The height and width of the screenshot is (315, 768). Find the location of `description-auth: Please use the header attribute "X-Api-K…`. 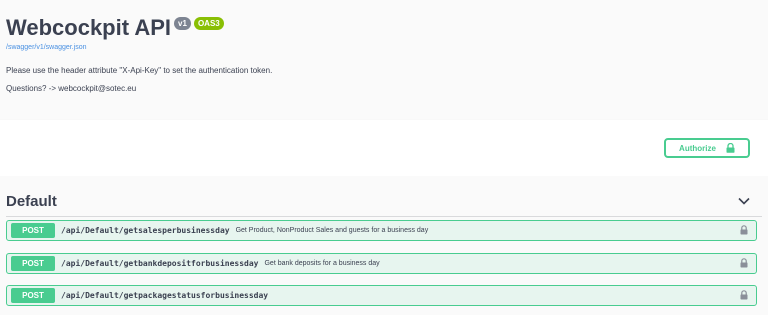

description-auth: Please use the header attribute "X-Api-K… is located at coordinates (139, 70).